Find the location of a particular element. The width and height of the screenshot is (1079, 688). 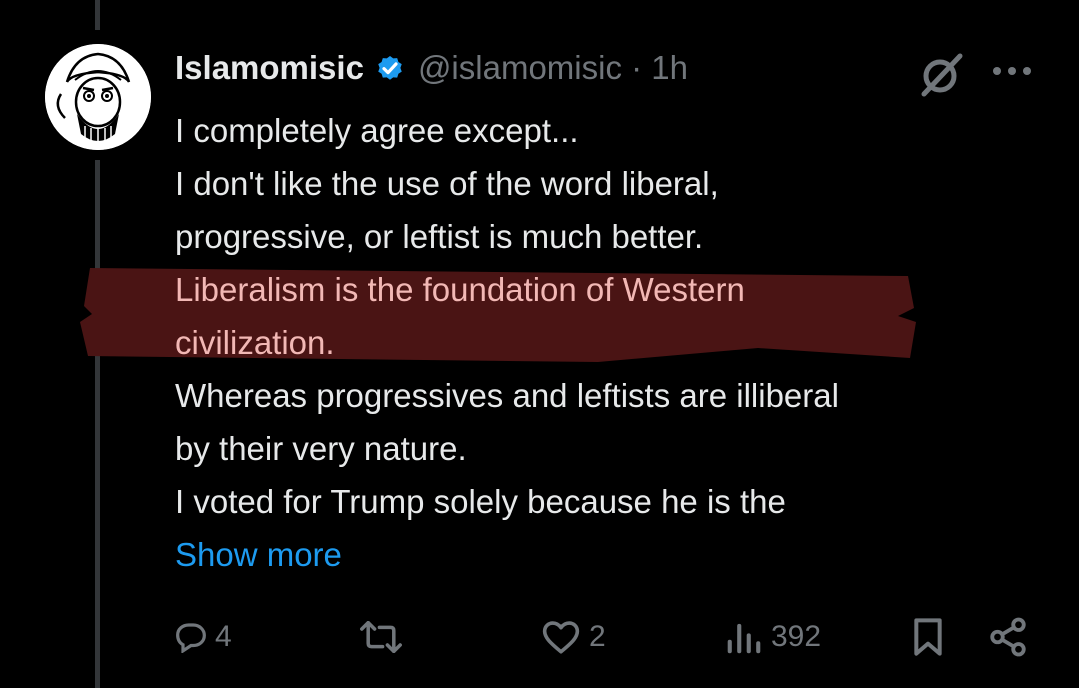

share-button is located at coordinates (1008, 637).